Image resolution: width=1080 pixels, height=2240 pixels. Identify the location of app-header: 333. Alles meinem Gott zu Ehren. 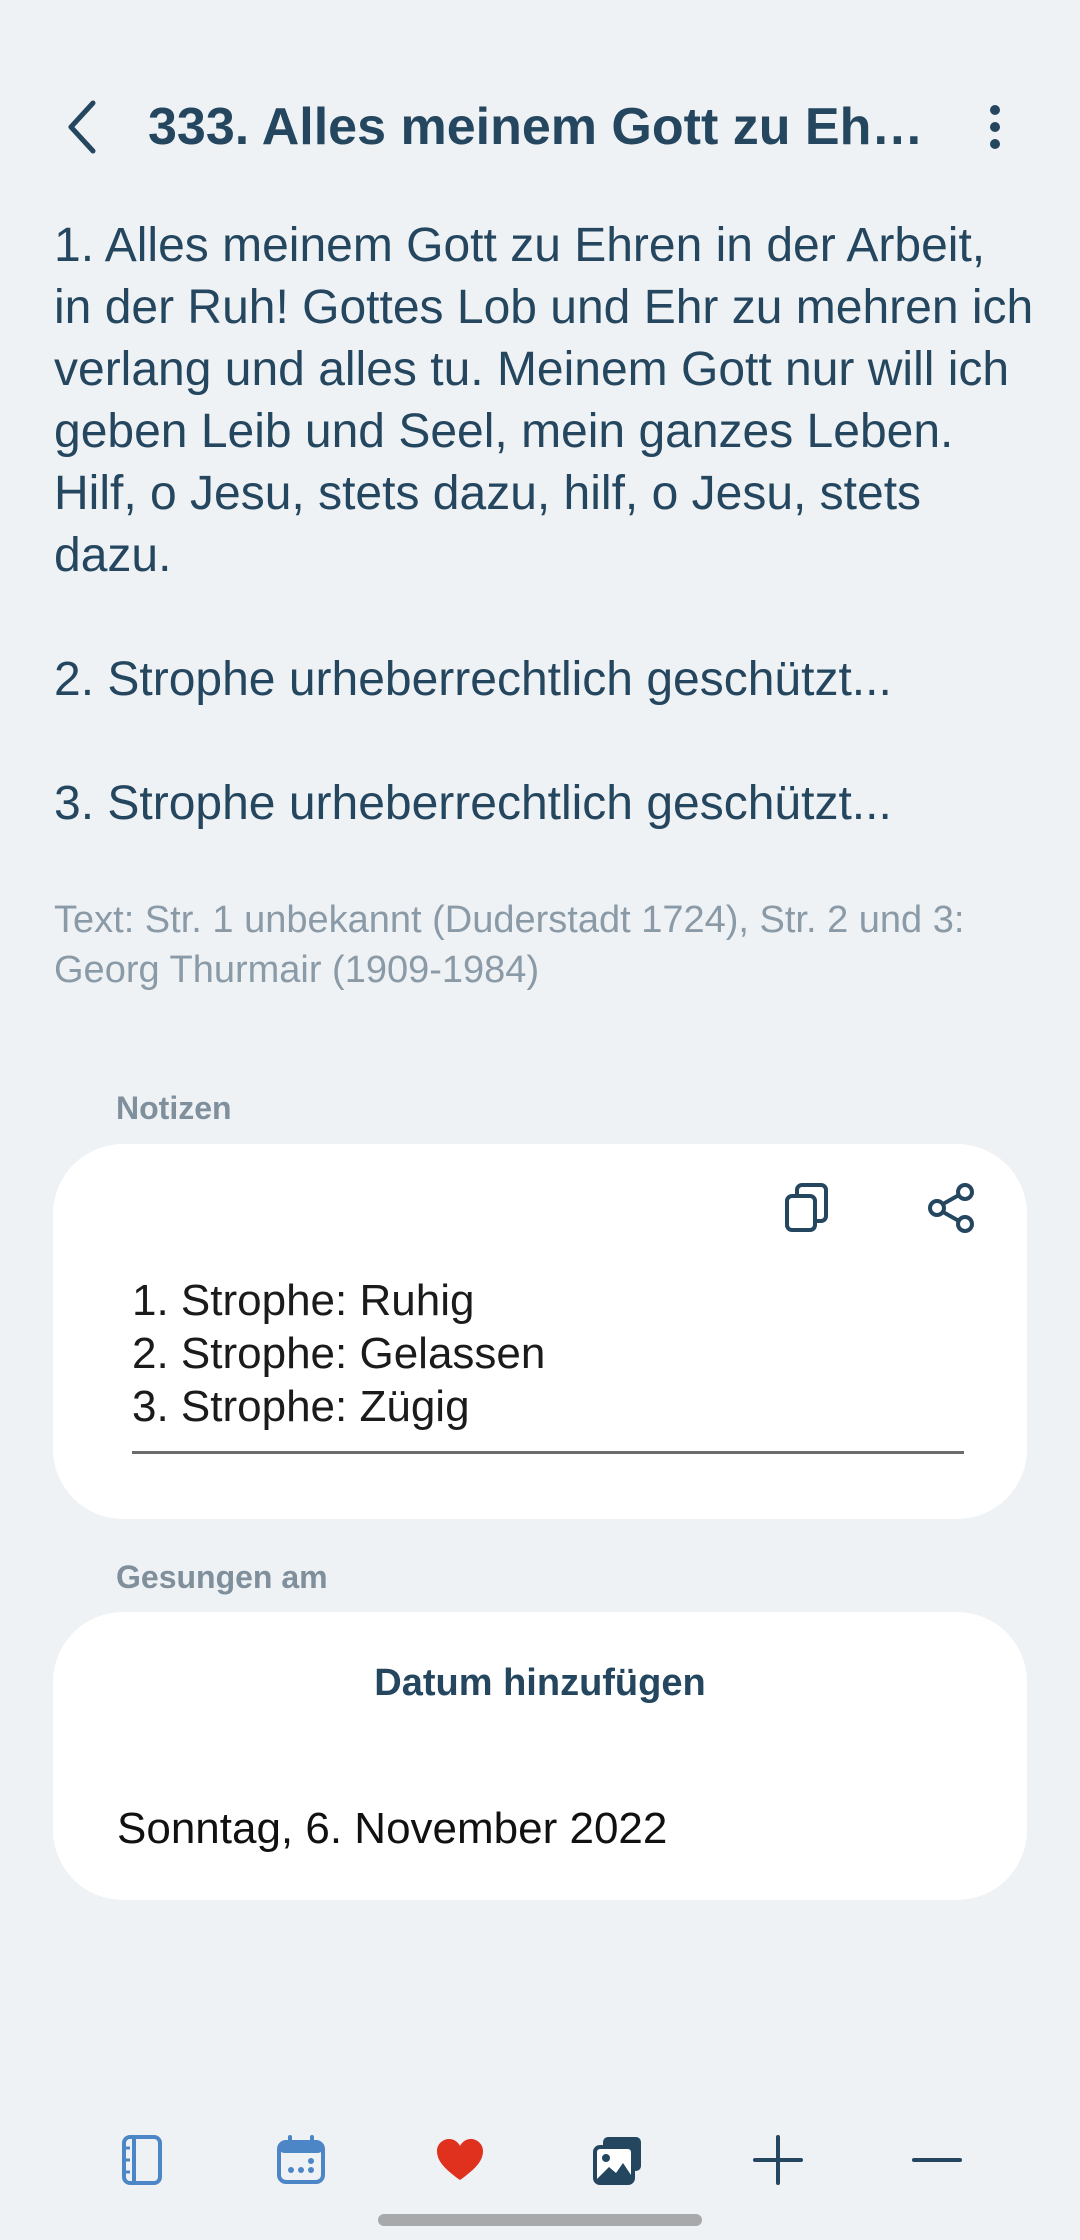
(540, 127).